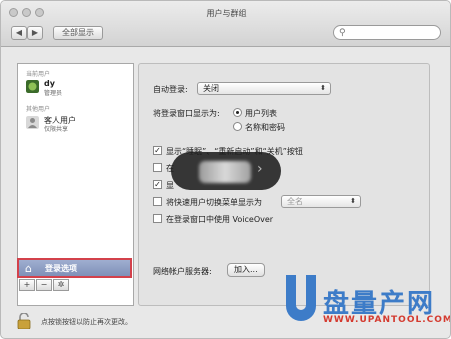 Image resolution: width=451 pixels, height=339 pixels. I want to click on checkbox-row-3: ✓, so click(157, 184).